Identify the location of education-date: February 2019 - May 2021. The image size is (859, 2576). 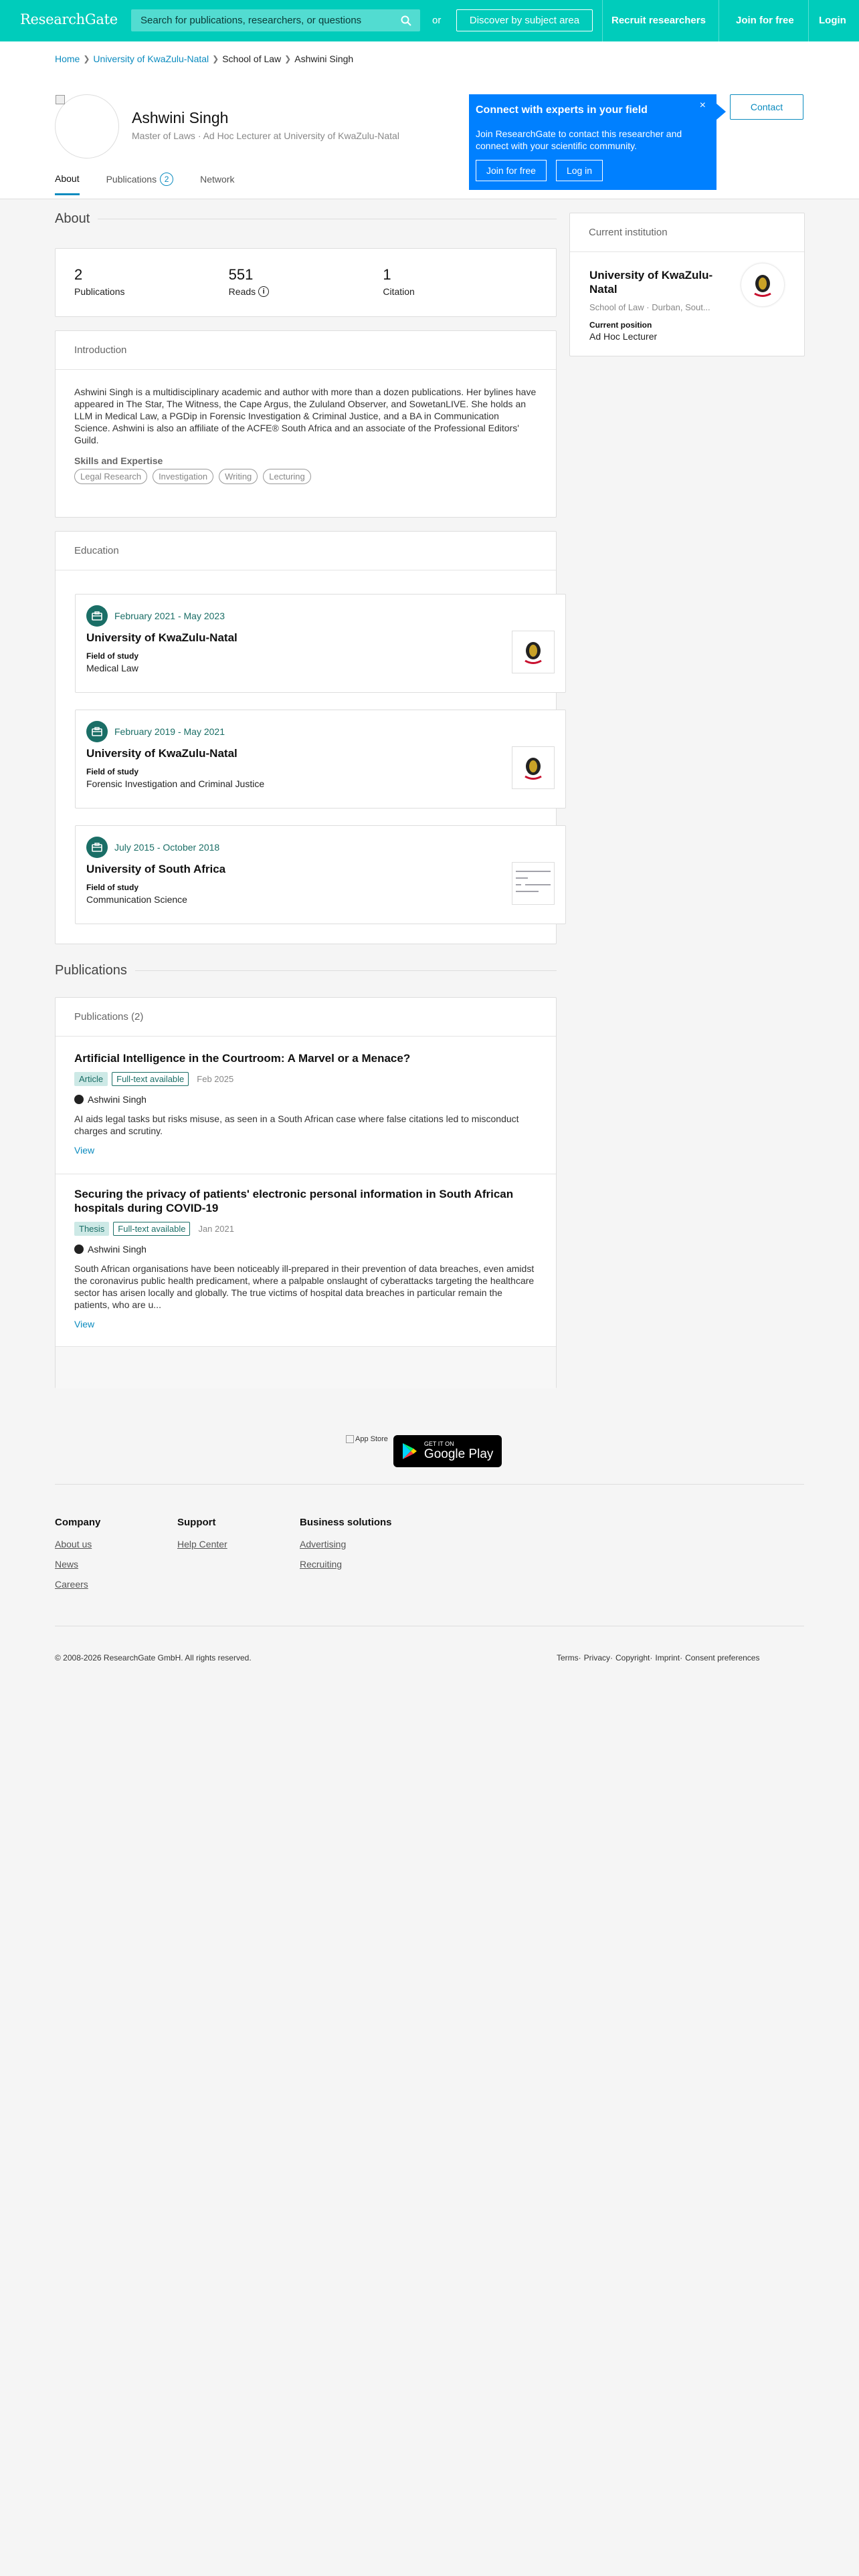
(169, 732).